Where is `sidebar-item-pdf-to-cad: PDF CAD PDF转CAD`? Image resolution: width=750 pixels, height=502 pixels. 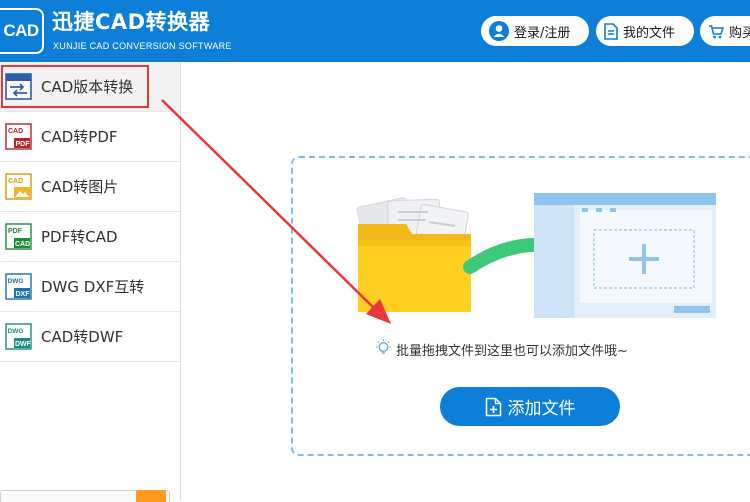
sidebar-item-pdf-to-cad: PDF CAD PDF转CAD is located at coordinates (90, 237).